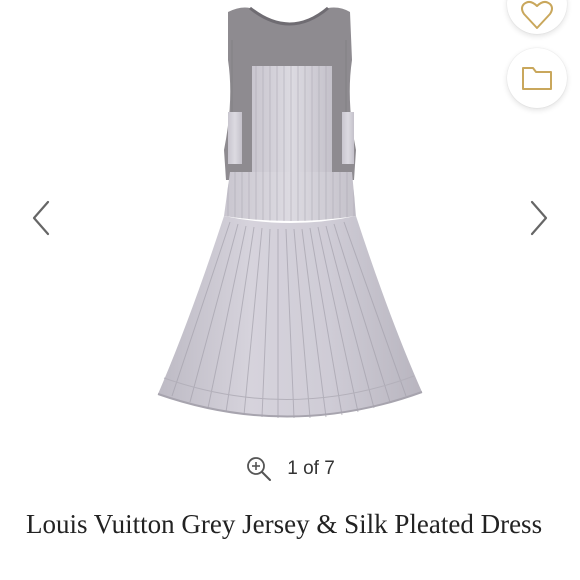 The width and height of the screenshot is (580, 580). I want to click on chevron-right-icon, so click(539, 218).